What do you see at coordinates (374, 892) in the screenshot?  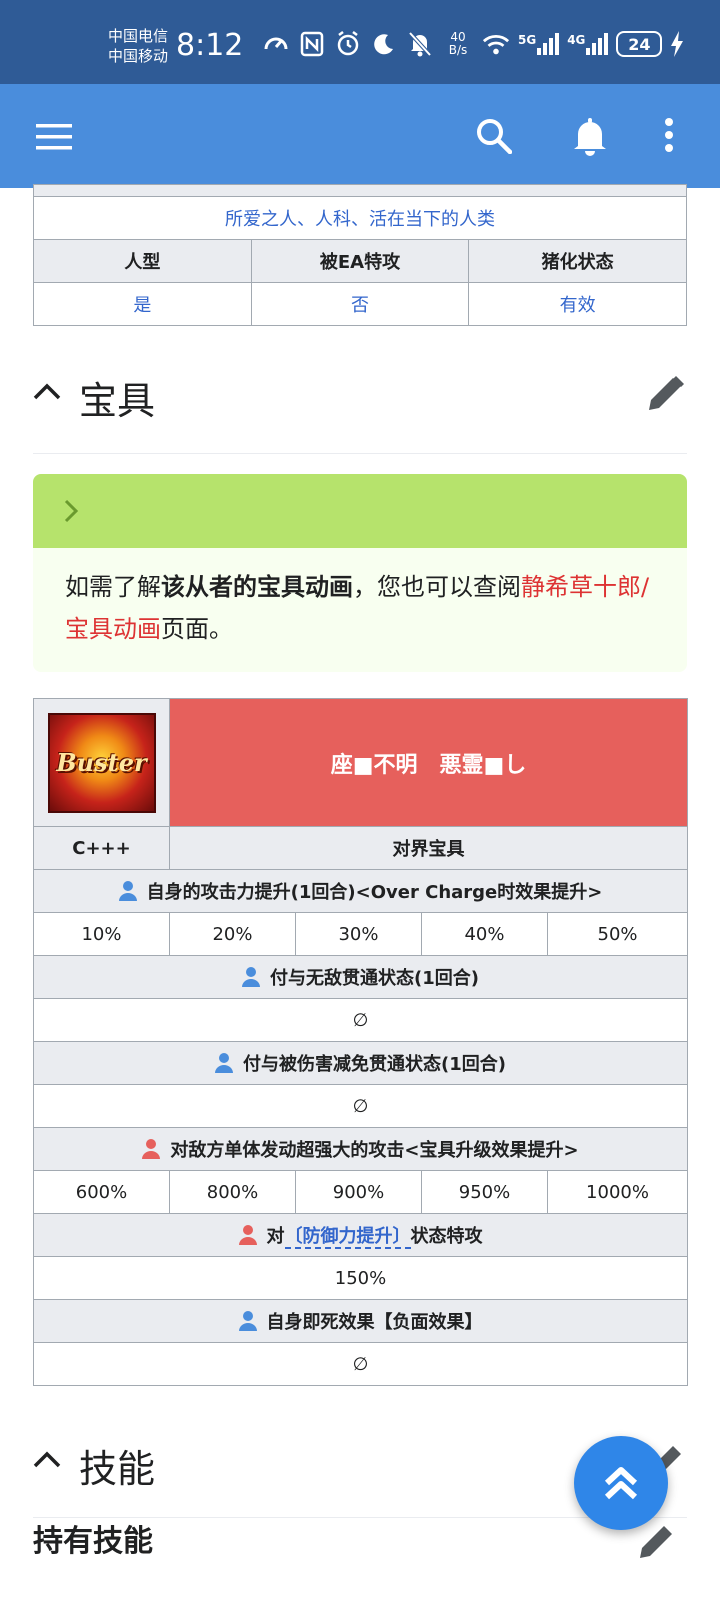 I see `np-effect-1-title: 自身的攻击力提升(1回合)<Over Charge时效果提升>` at bounding box center [374, 892].